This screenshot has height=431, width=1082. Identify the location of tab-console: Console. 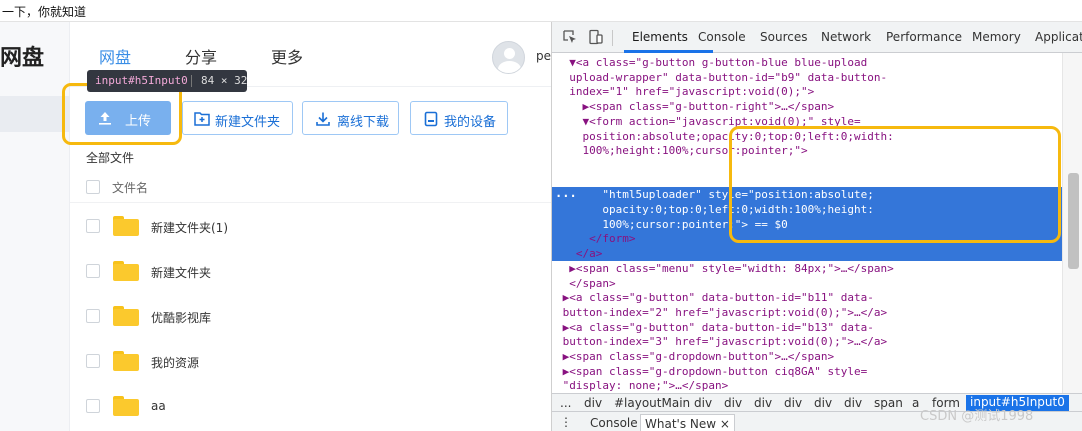
(722, 37).